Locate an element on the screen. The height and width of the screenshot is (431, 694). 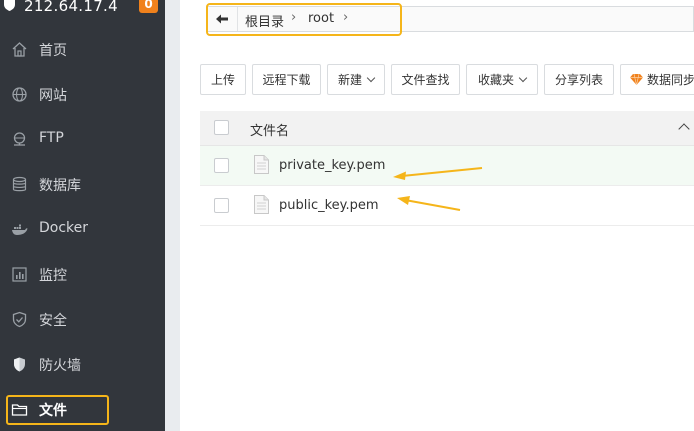
sidebar-item-website: 网站 is located at coordinates (82, 94).